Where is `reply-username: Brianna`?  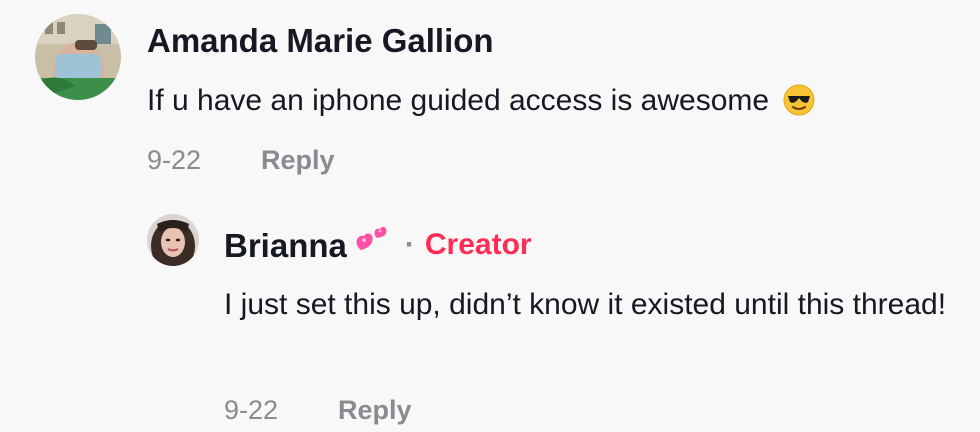
reply-username: Brianna is located at coordinates (285, 245).